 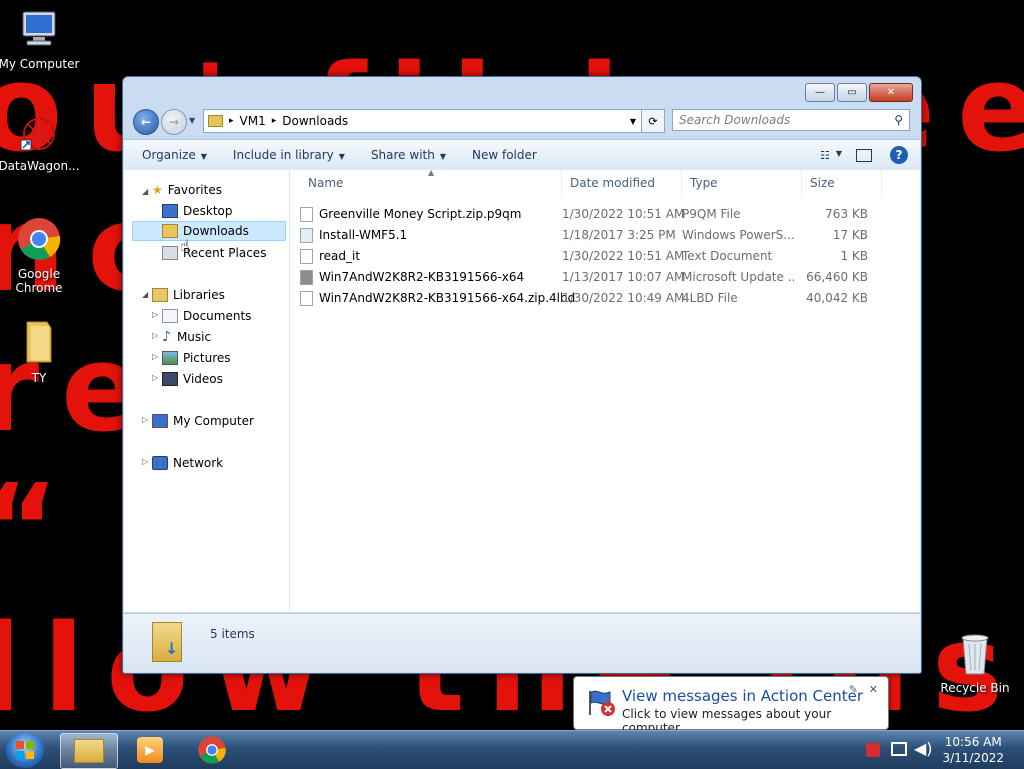 What do you see at coordinates (711, 214) in the screenshot?
I see `file-type: P9QM File` at bounding box center [711, 214].